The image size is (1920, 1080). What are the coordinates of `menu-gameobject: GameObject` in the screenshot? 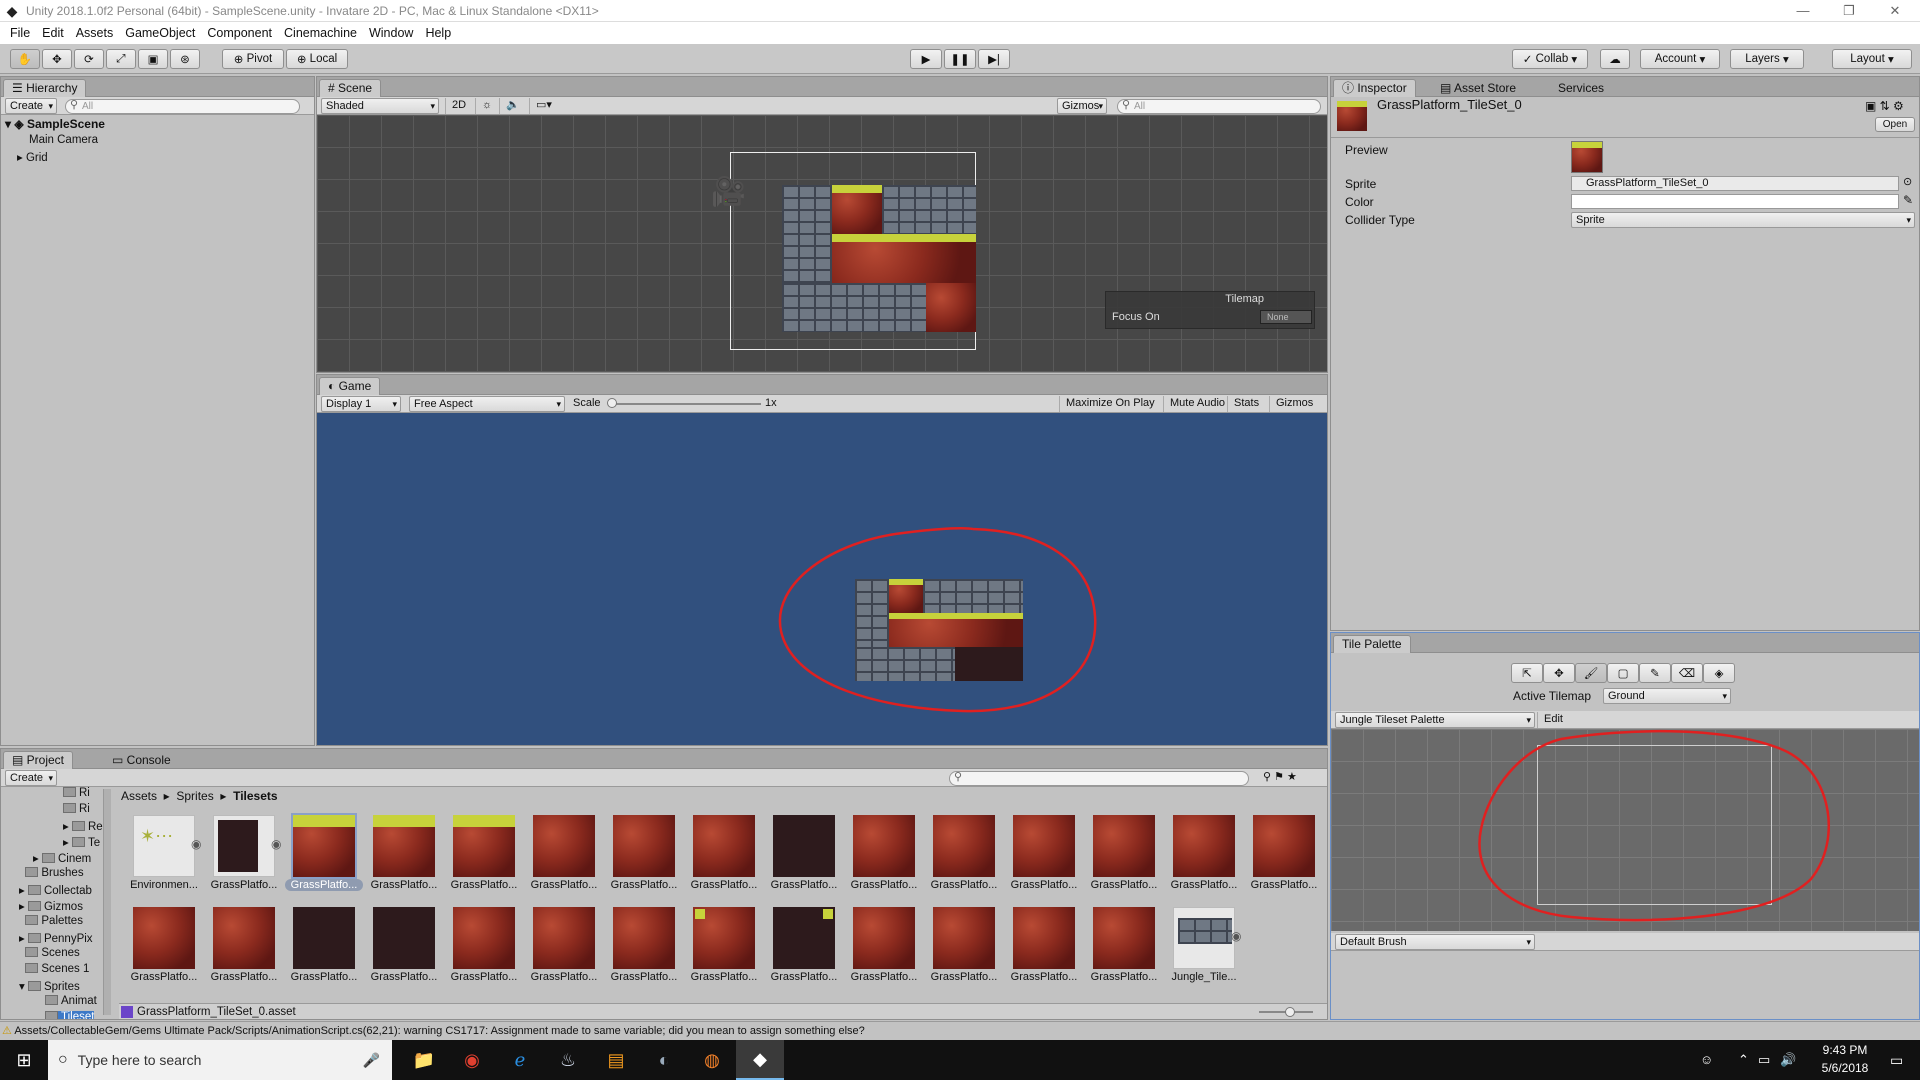 It's located at (160, 33).